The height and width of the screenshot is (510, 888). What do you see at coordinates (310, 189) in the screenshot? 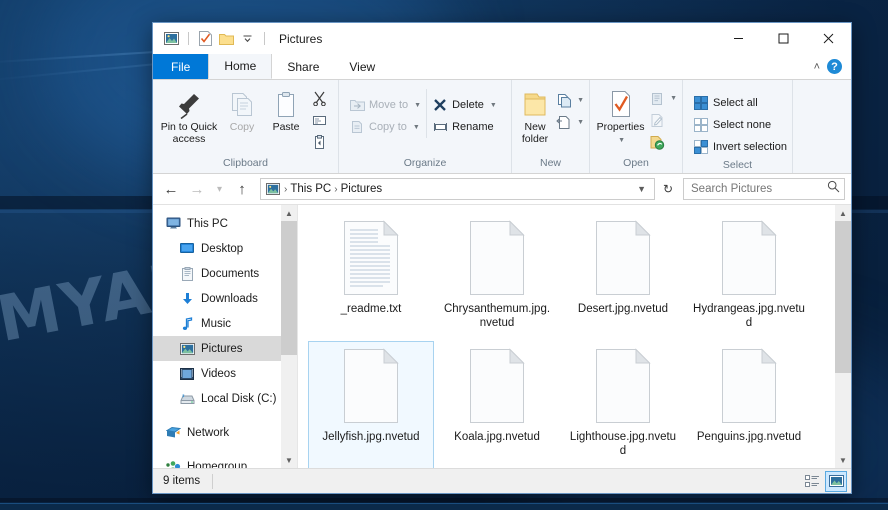
I see `breadcrumb-item-this-pc: This PC` at bounding box center [310, 189].